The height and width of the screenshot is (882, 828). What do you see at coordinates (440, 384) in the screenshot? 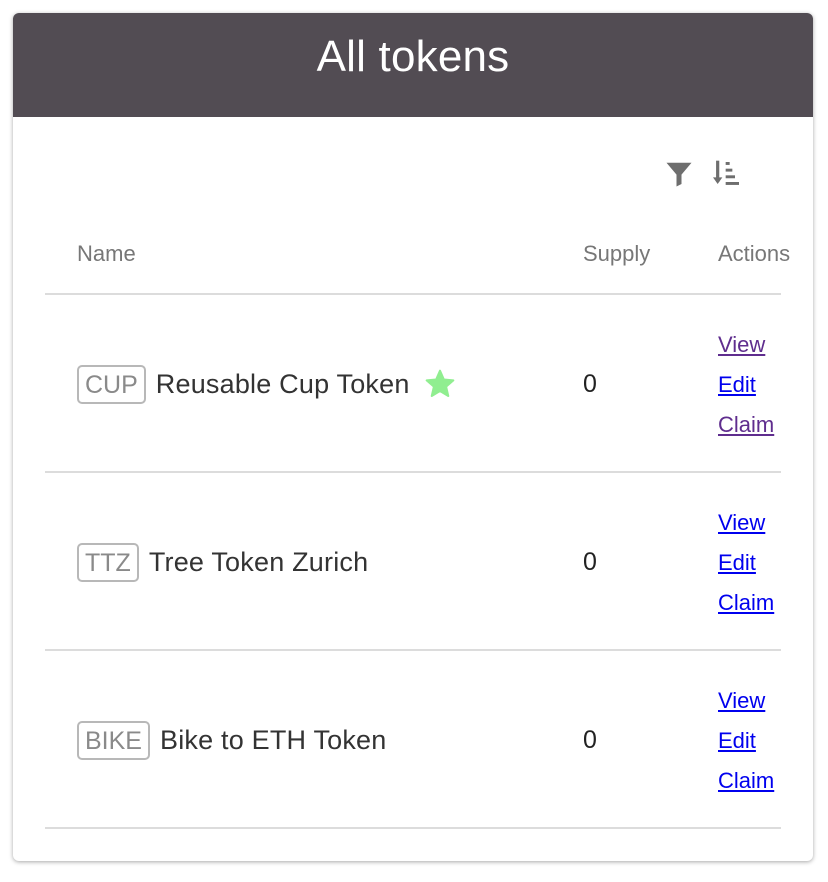
I see `star-icon` at bounding box center [440, 384].